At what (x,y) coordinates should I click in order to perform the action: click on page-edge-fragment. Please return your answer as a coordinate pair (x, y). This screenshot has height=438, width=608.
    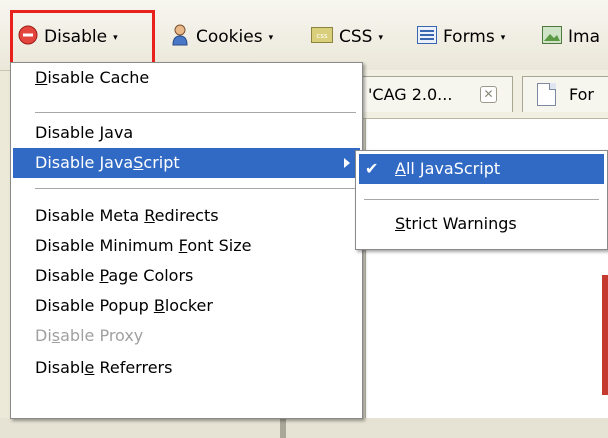
    Looking at the image, I should click on (605, 335).